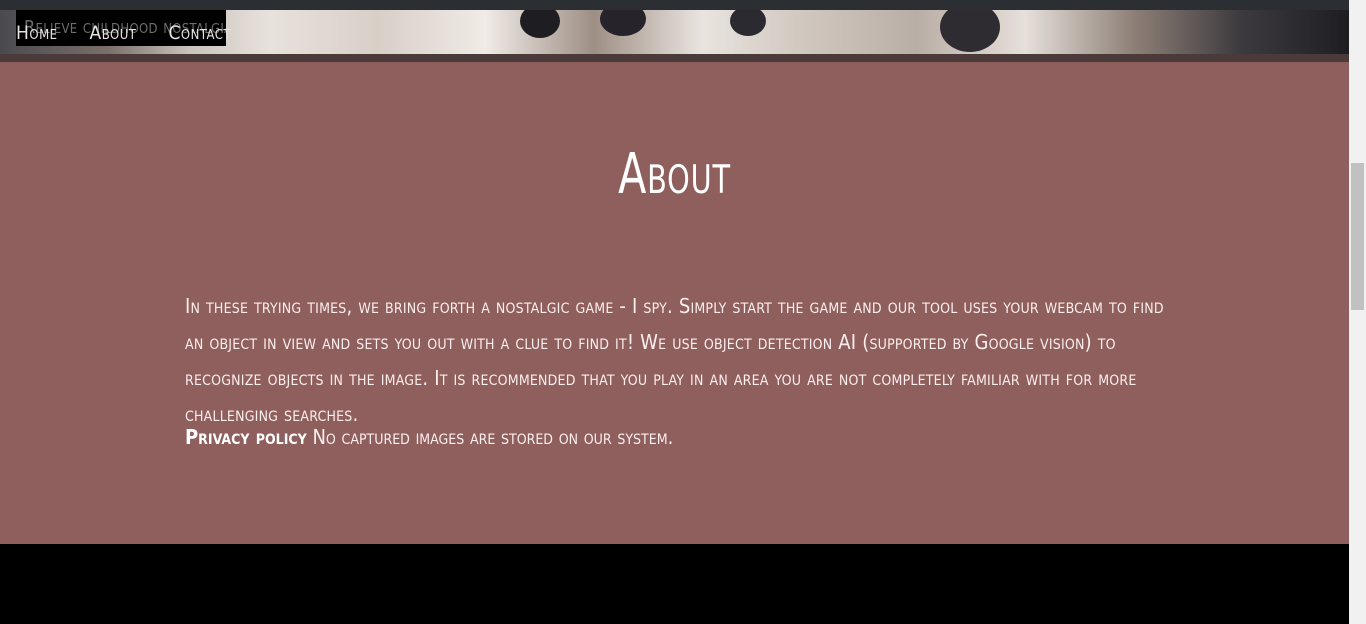 The height and width of the screenshot is (624, 1366). What do you see at coordinates (1357, 312) in the screenshot?
I see `vertical-scrollbar` at bounding box center [1357, 312].